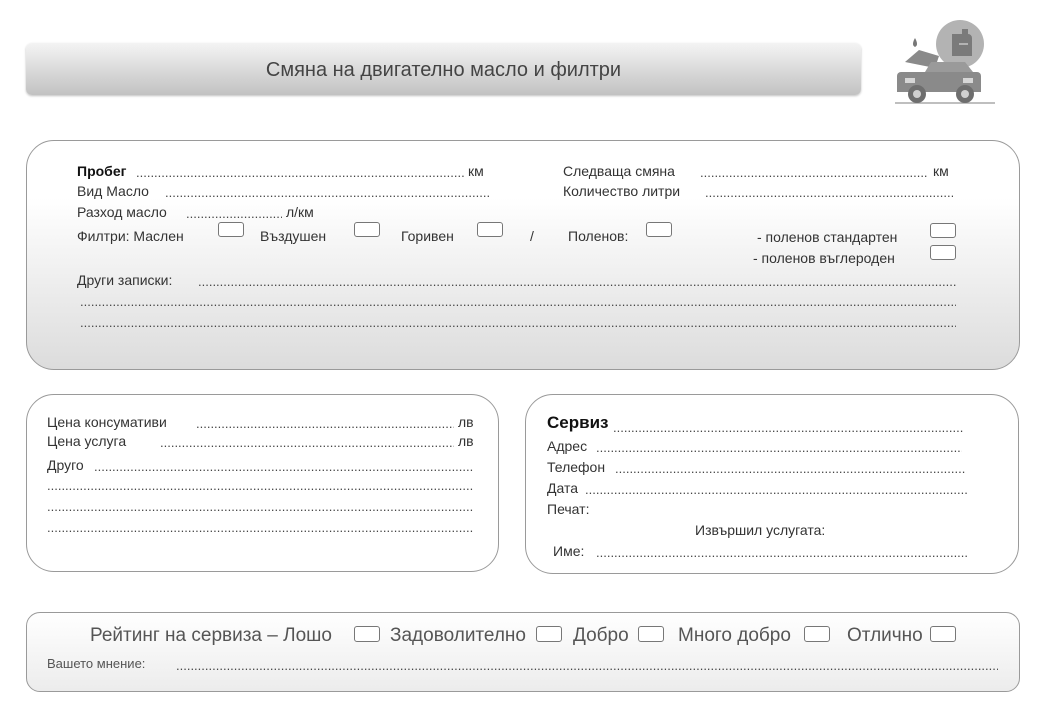 The width and height of the screenshot is (1053, 712). What do you see at coordinates (490, 229) in the screenshot?
I see `fuel-filter-checkbox` at bounding box center [490, 229].